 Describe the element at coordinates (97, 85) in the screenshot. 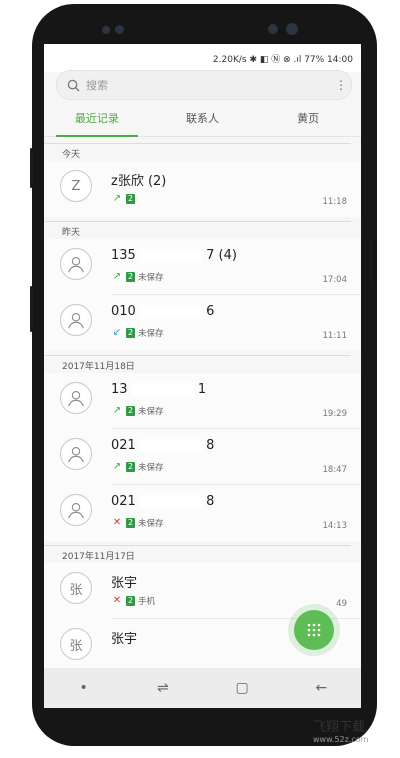

I see `search-placeholder: 搜索` at that location.